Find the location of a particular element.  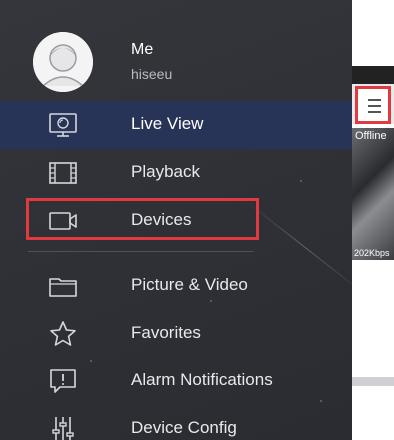

user-account: hiseeu is located at coordinates (152, 74).